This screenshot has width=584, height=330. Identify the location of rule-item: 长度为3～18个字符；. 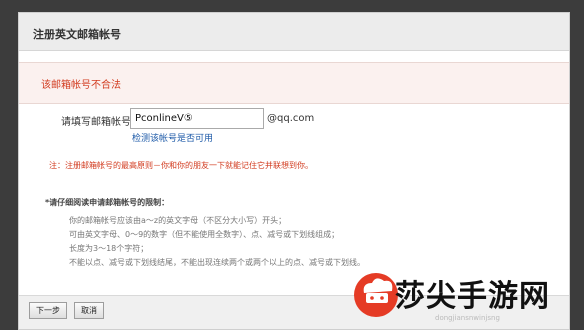
(109, 248).